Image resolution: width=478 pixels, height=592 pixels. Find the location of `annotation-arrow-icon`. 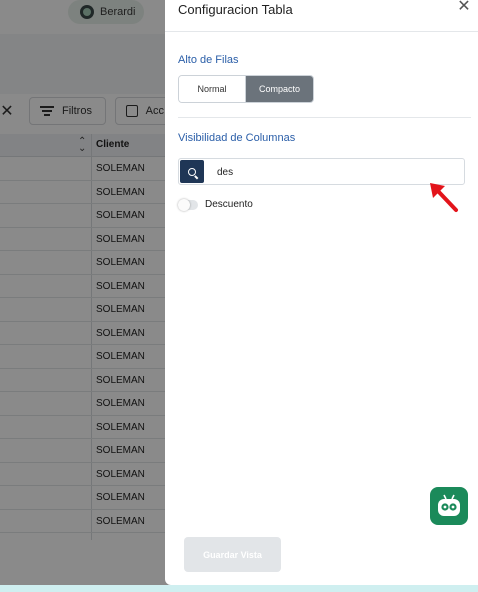

annotation-arrow-icon is located at coordinates (444, 197).